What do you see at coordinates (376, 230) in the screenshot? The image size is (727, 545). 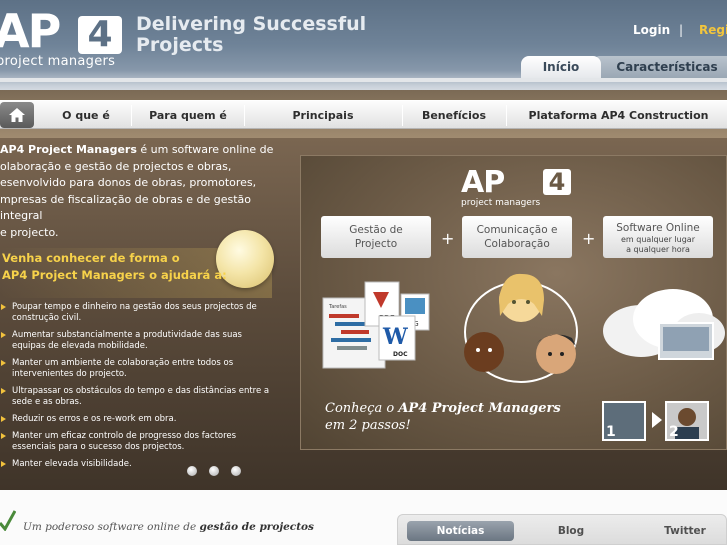 I see `pill-line: Gestão de` at bounding box center [376, 230].